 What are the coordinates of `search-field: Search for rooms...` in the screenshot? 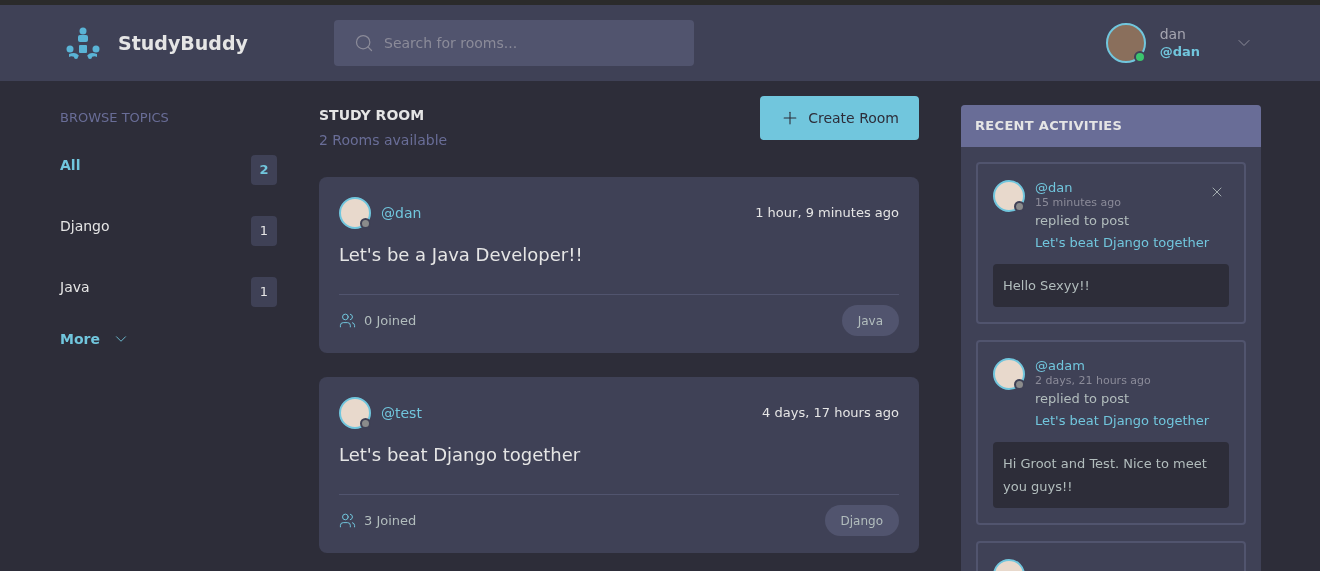 It's located at (514, 43).